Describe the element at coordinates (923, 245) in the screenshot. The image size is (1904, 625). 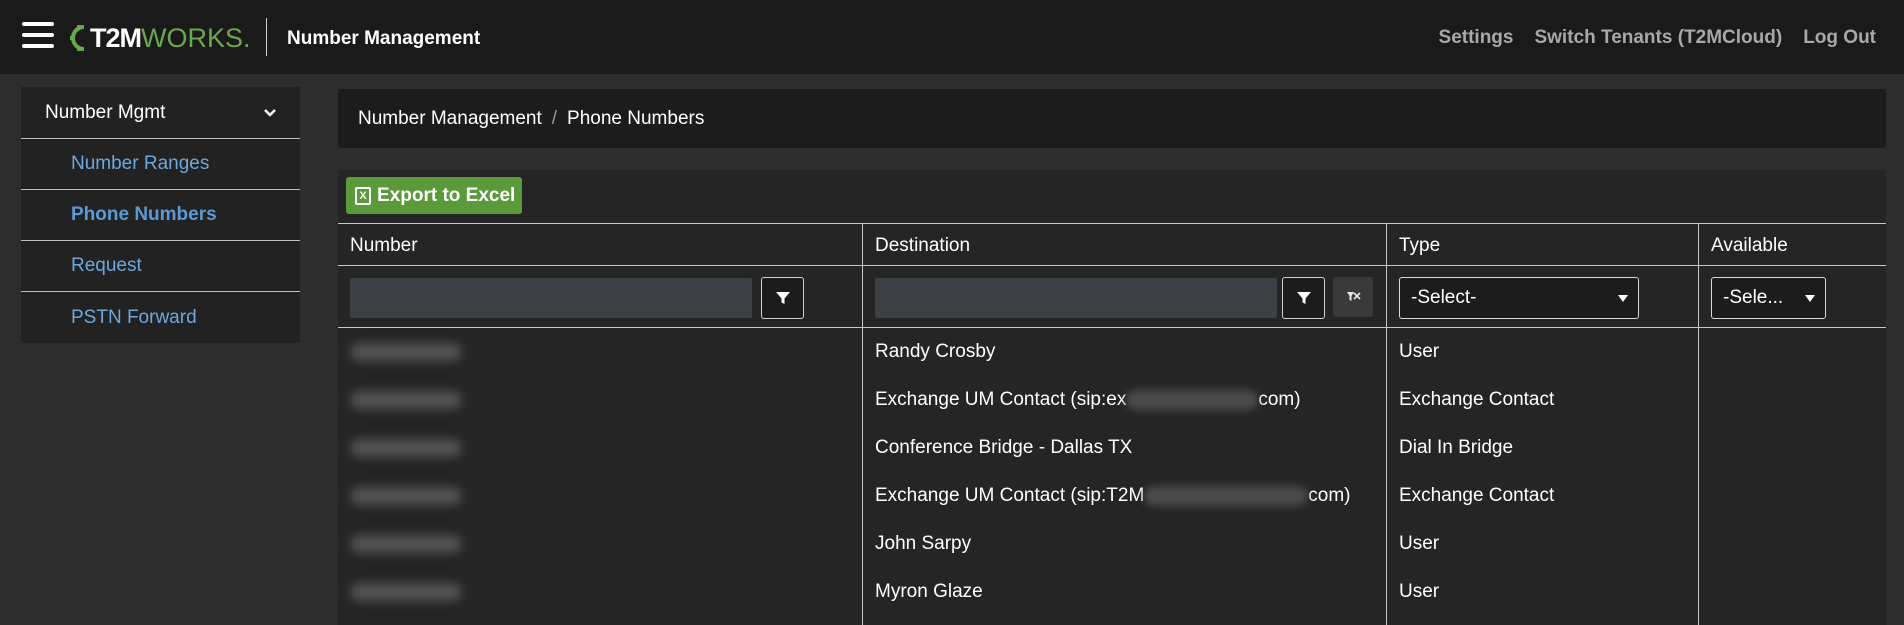
I see `column-header-label: Destination` at that location.